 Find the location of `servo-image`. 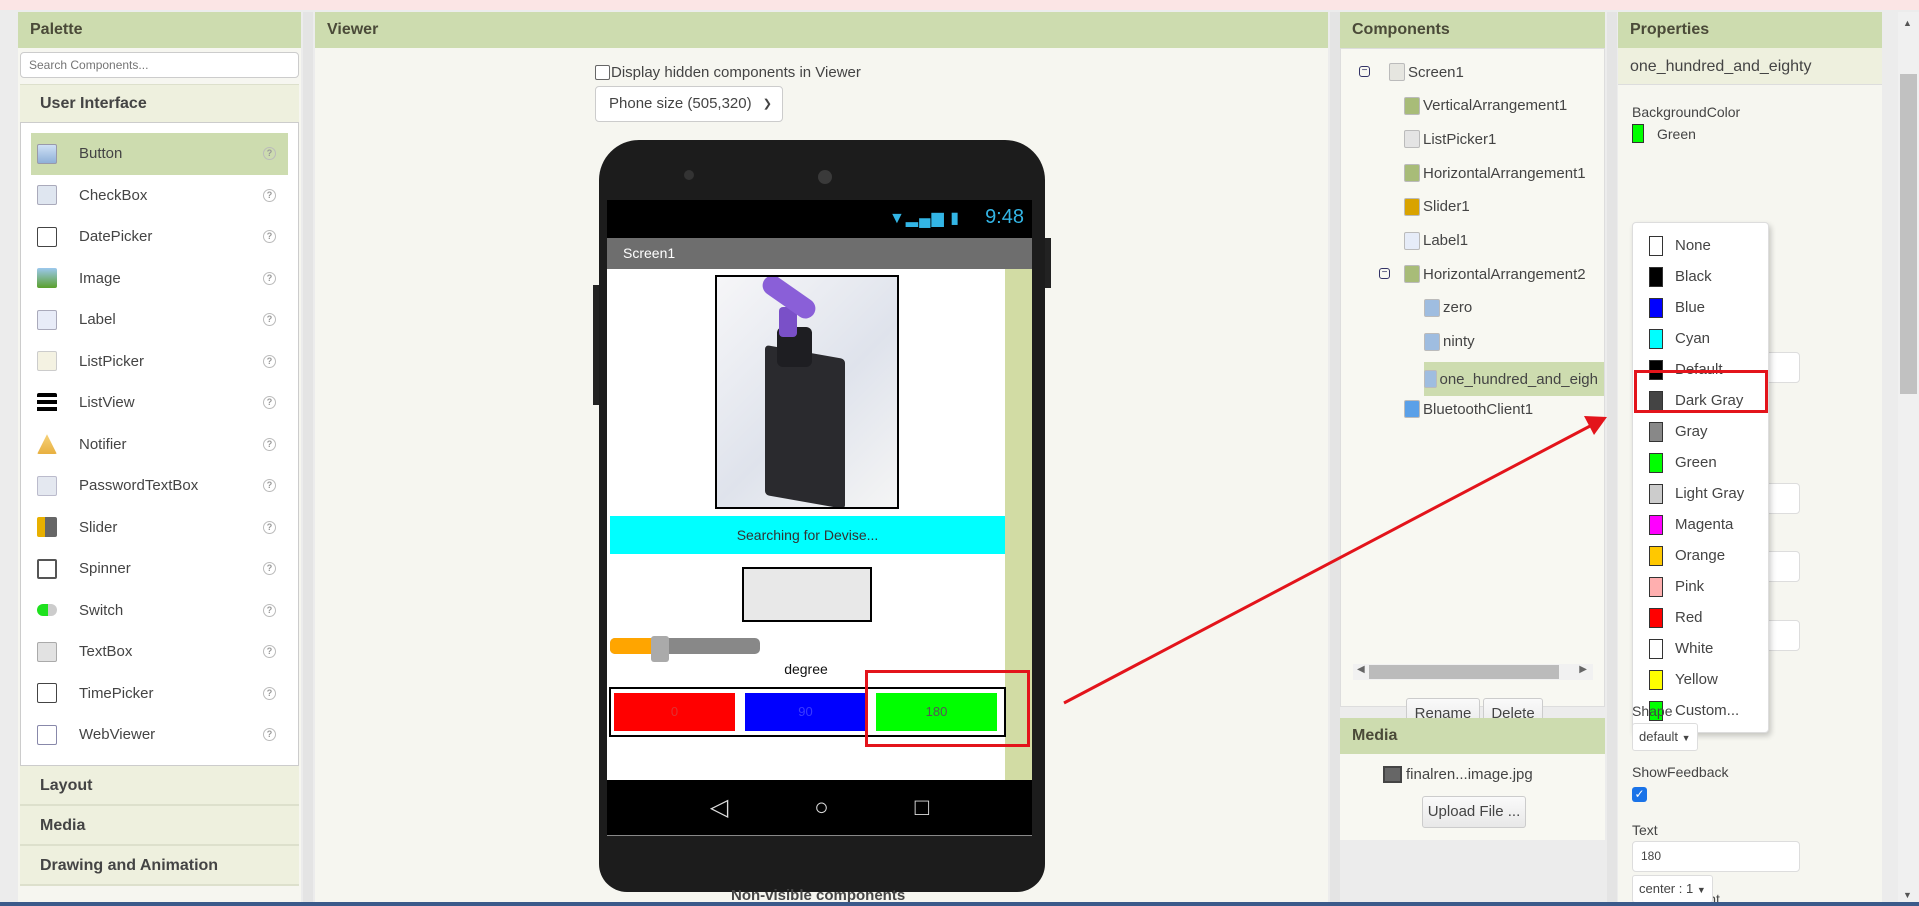

servo-image is located at coordinates (807, 392).